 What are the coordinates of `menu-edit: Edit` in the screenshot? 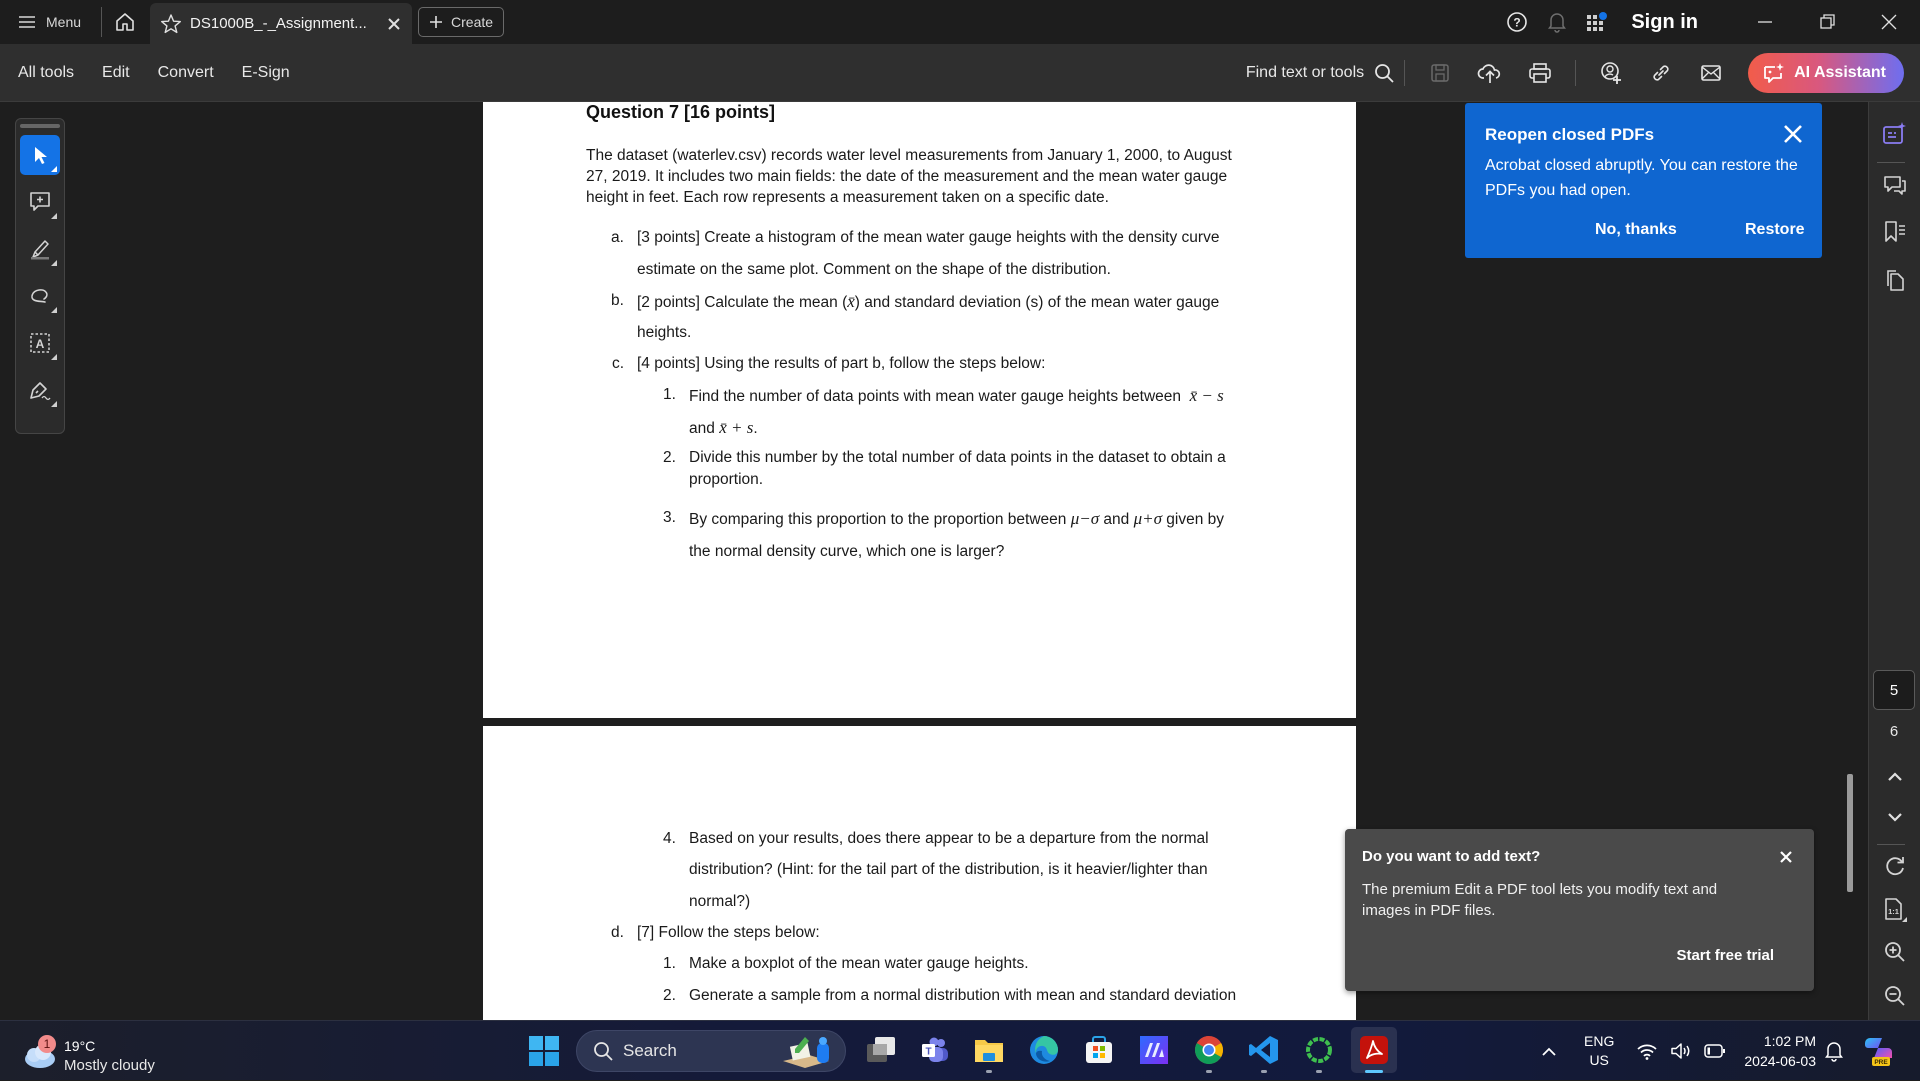 It's located at (116, 73).